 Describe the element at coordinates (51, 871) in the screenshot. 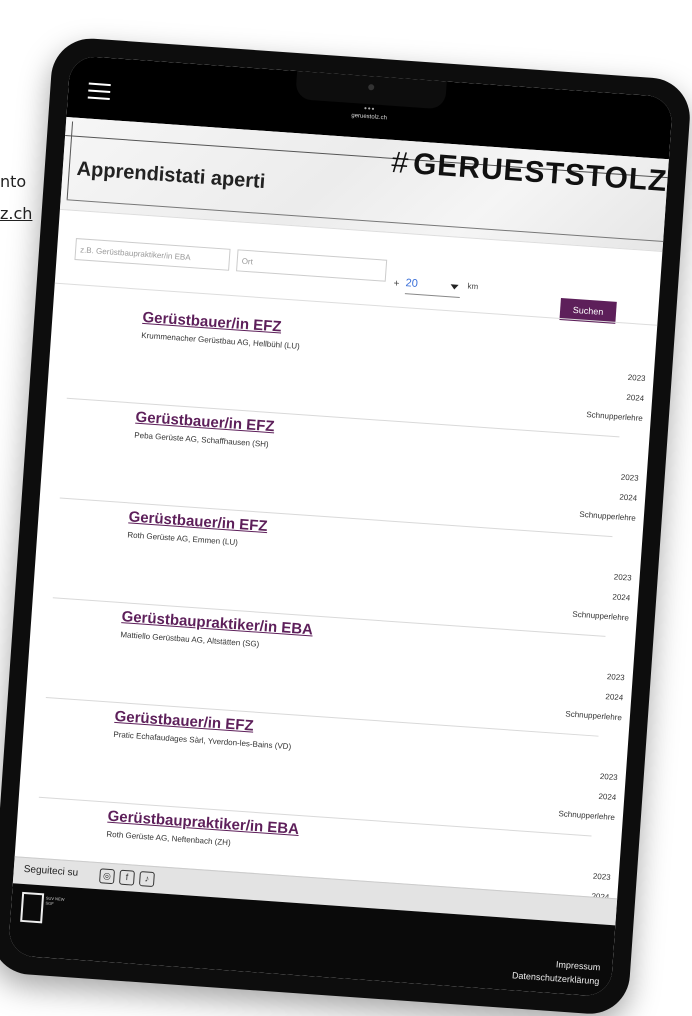

I see `social-label: Seguiteci su` at that location.